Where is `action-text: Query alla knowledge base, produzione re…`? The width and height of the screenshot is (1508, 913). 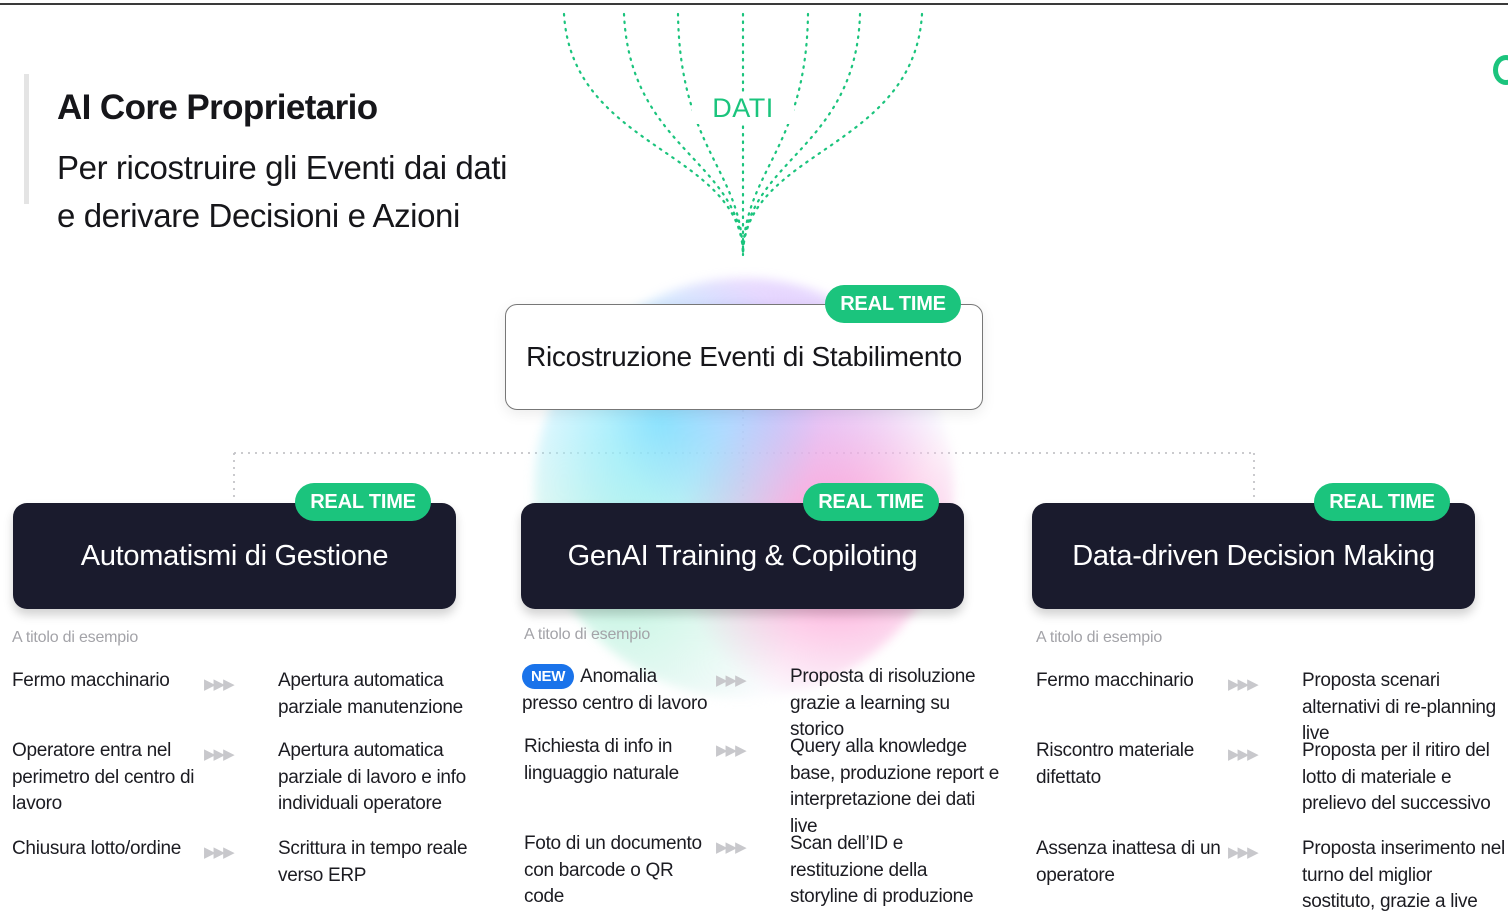 action-text: Query alla knowledge base, produzione re… is located at coordinates (895, 786).